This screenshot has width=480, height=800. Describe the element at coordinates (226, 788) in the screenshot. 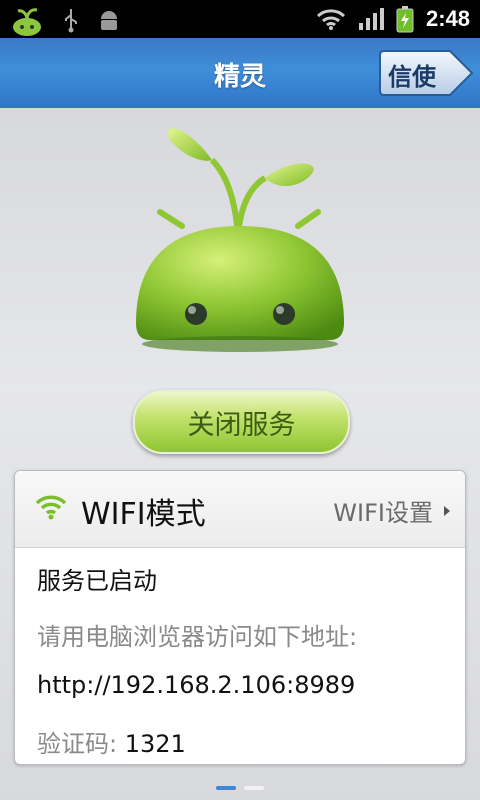

I see `page-dot-active` at that location.